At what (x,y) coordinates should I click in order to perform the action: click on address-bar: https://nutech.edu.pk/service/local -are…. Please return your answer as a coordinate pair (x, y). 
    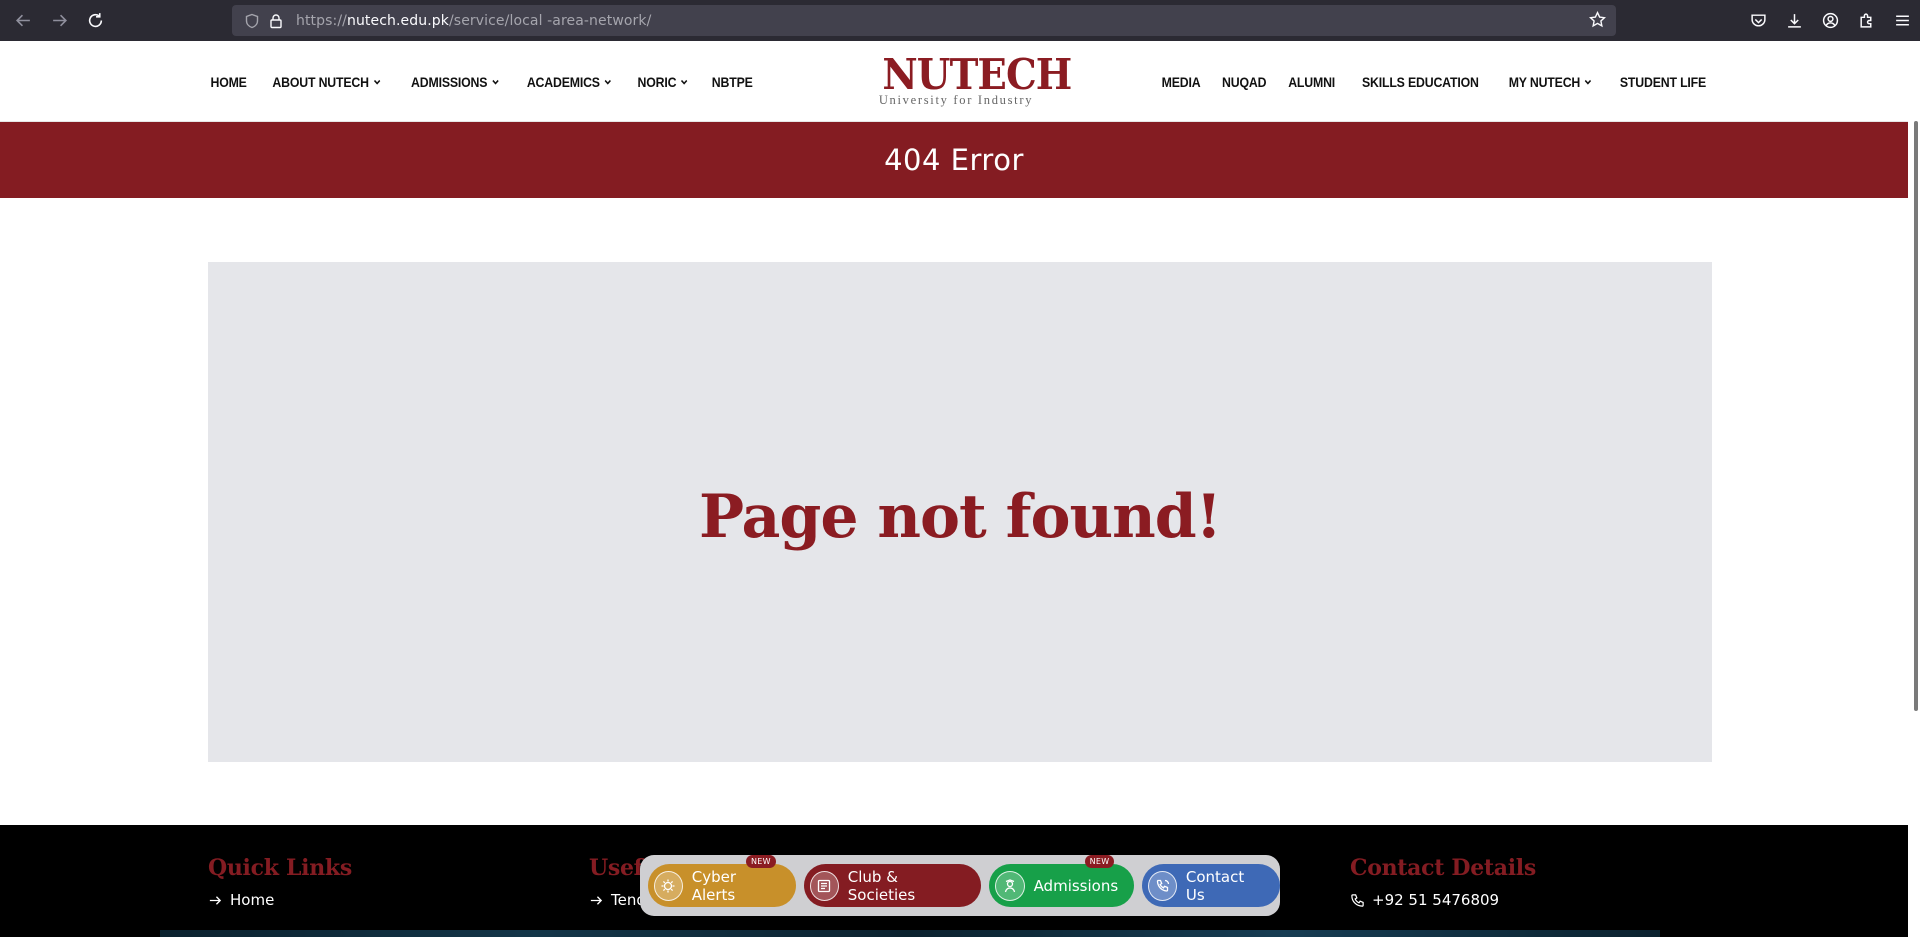
    Looking at the image, I should click on (924, 20).